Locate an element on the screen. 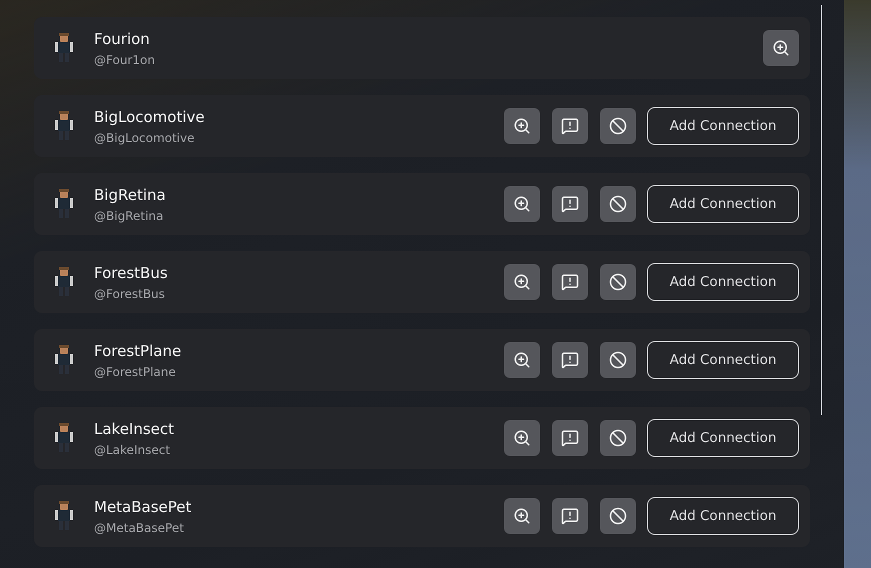 The image size is (871, 568). player-name: Fourion is located at coordinates (122, 39).